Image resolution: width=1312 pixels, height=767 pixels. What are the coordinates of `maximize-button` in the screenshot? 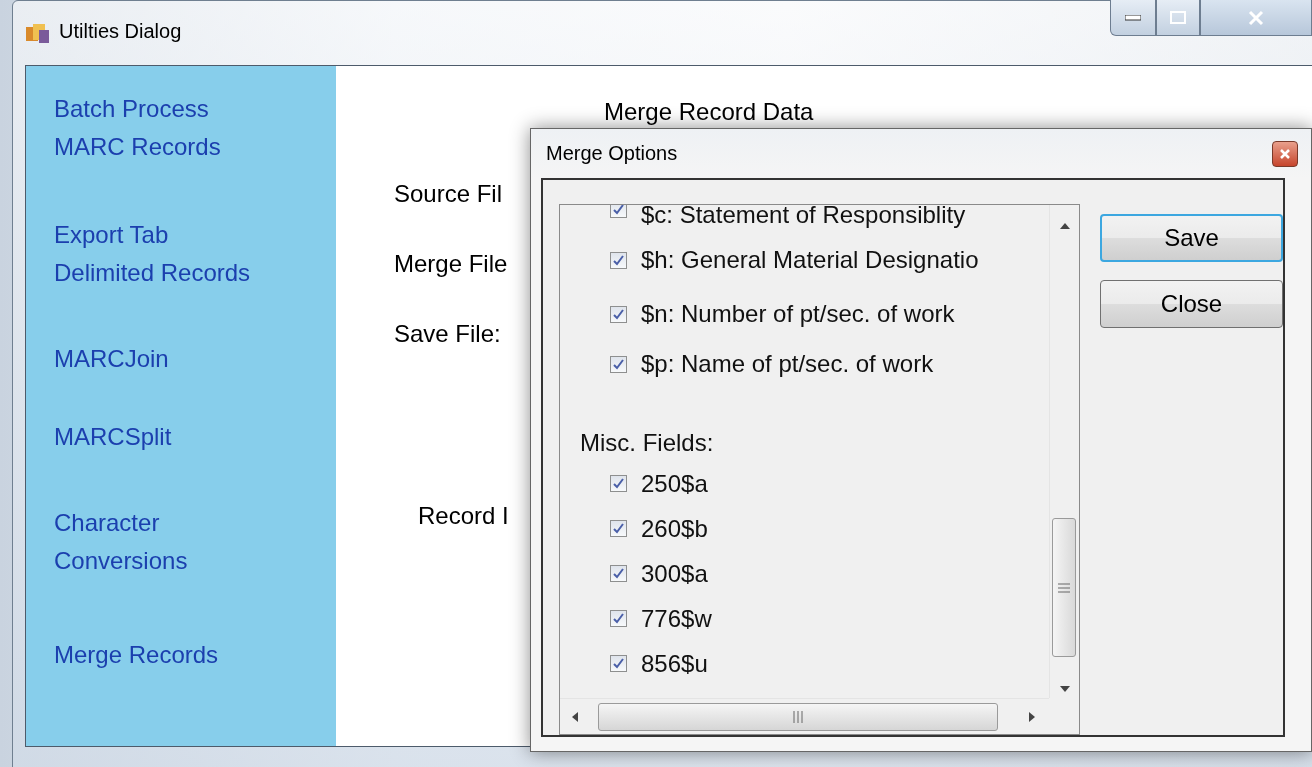 It's located at (1178, 18).